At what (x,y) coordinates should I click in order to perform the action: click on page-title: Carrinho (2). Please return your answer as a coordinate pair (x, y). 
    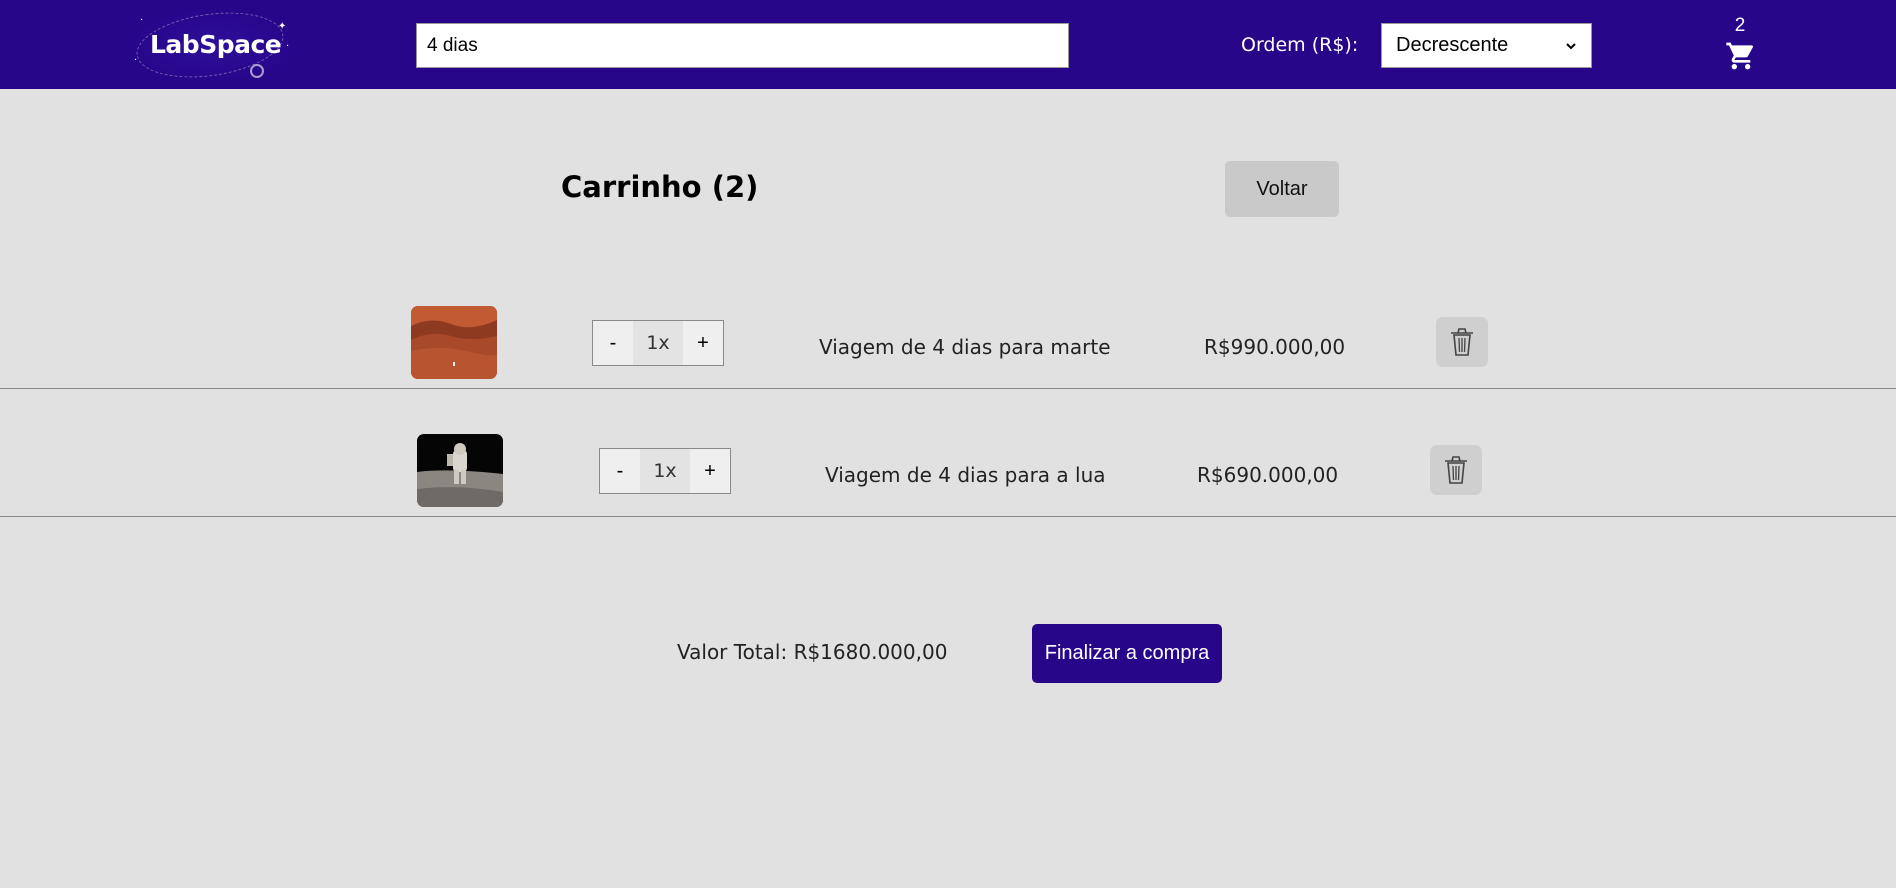
    Looking at the image, I should click on (660, 187).